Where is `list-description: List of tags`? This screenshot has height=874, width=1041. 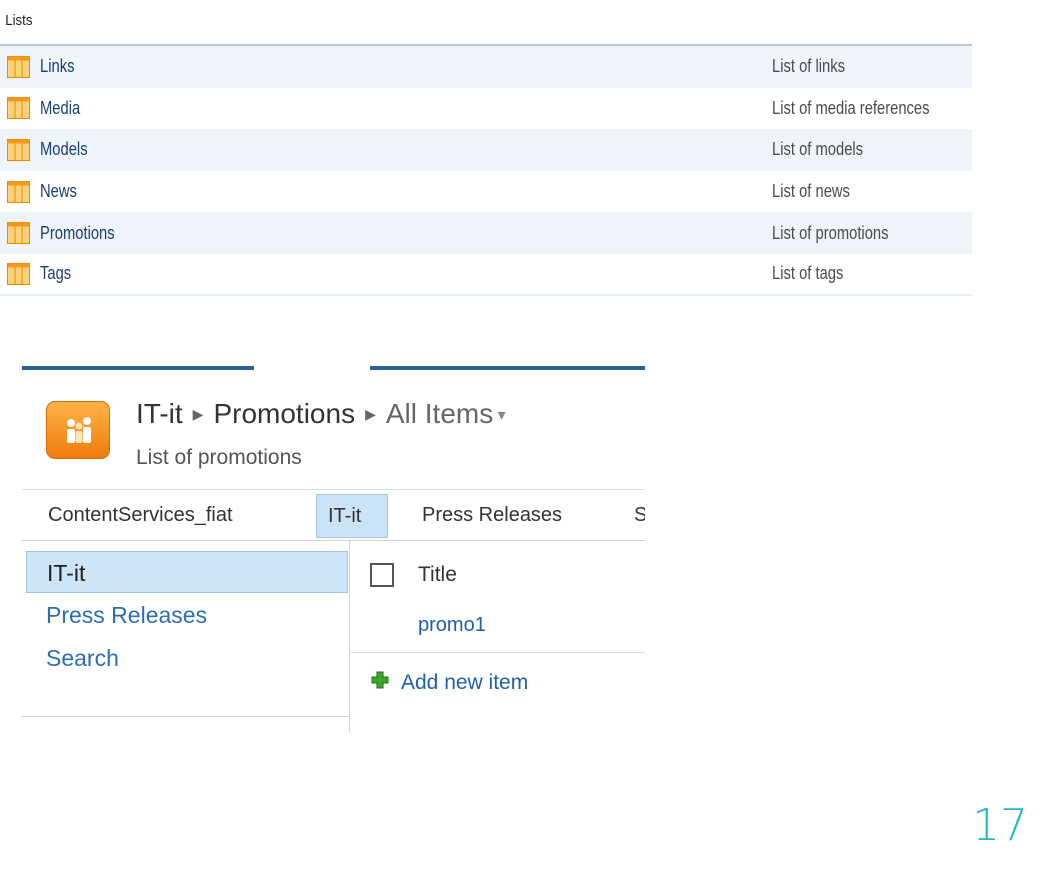
list-description: List of tags is located at coordinates (808, 273).